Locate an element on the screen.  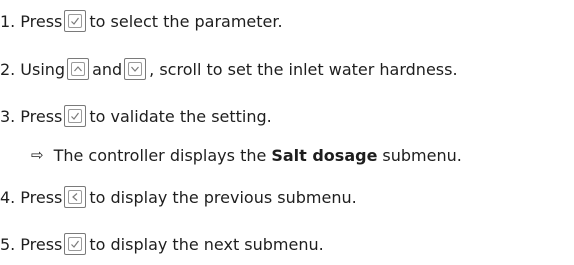
result-text-after: submenu. is located at coordinates (422, 155).